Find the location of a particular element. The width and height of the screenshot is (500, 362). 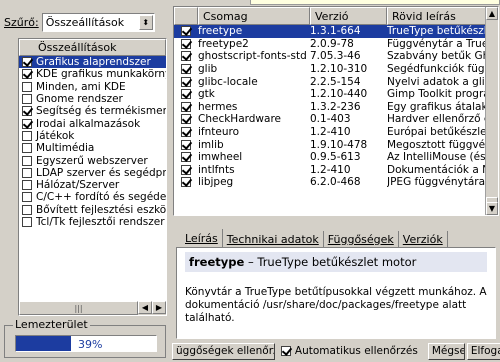

package-name: imwheel is located at coordinates (220, 157).